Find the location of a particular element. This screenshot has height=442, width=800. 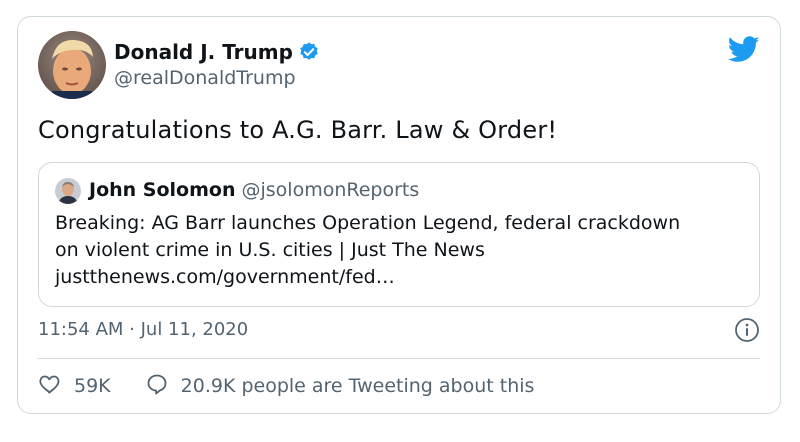

author-avatar is located at coordinates (72, 65).